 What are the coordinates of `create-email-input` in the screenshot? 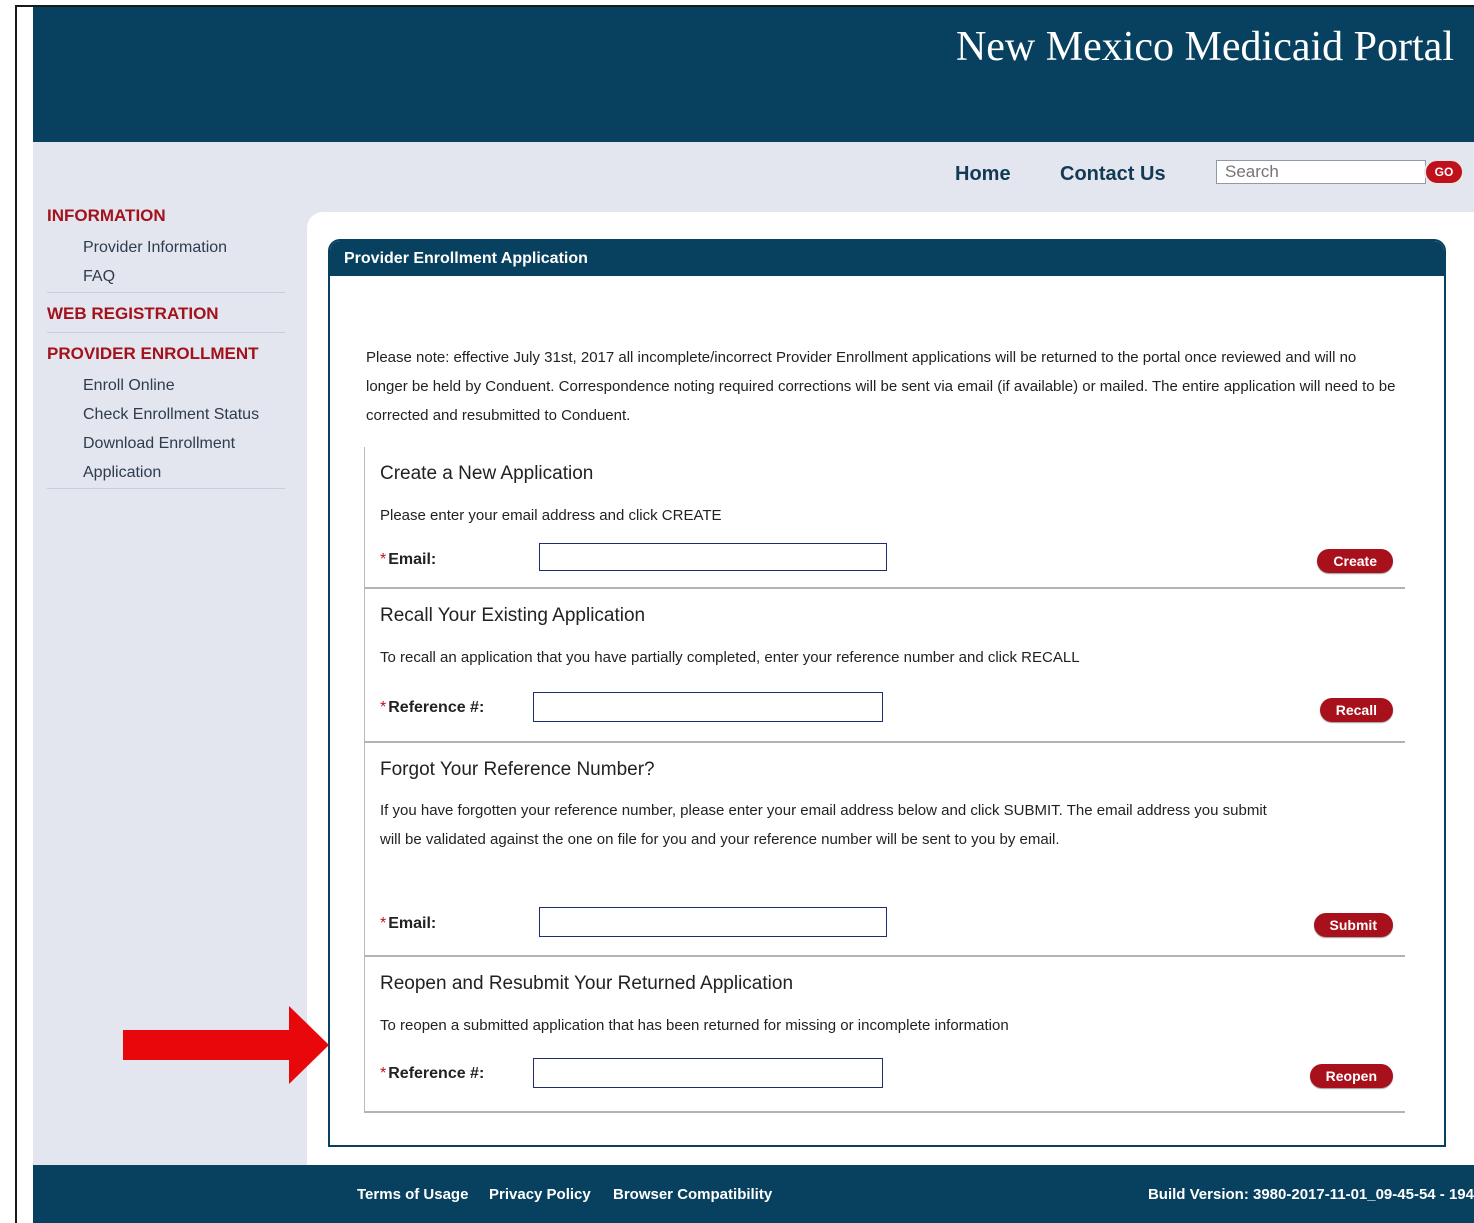 It's located at (713, 557).